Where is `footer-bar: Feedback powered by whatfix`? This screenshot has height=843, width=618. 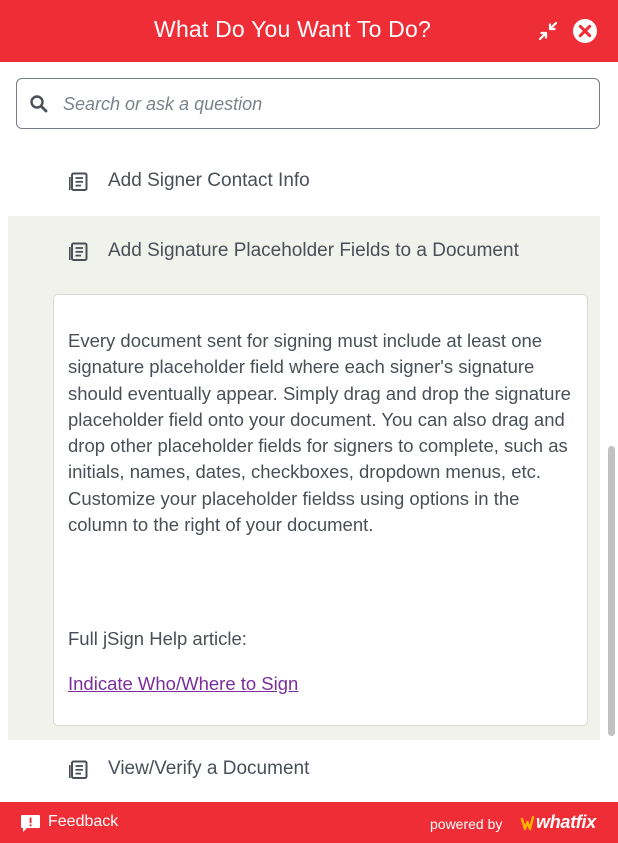
footer-bar: Feedback powered by whatfix is located at coordinates (309, 822).